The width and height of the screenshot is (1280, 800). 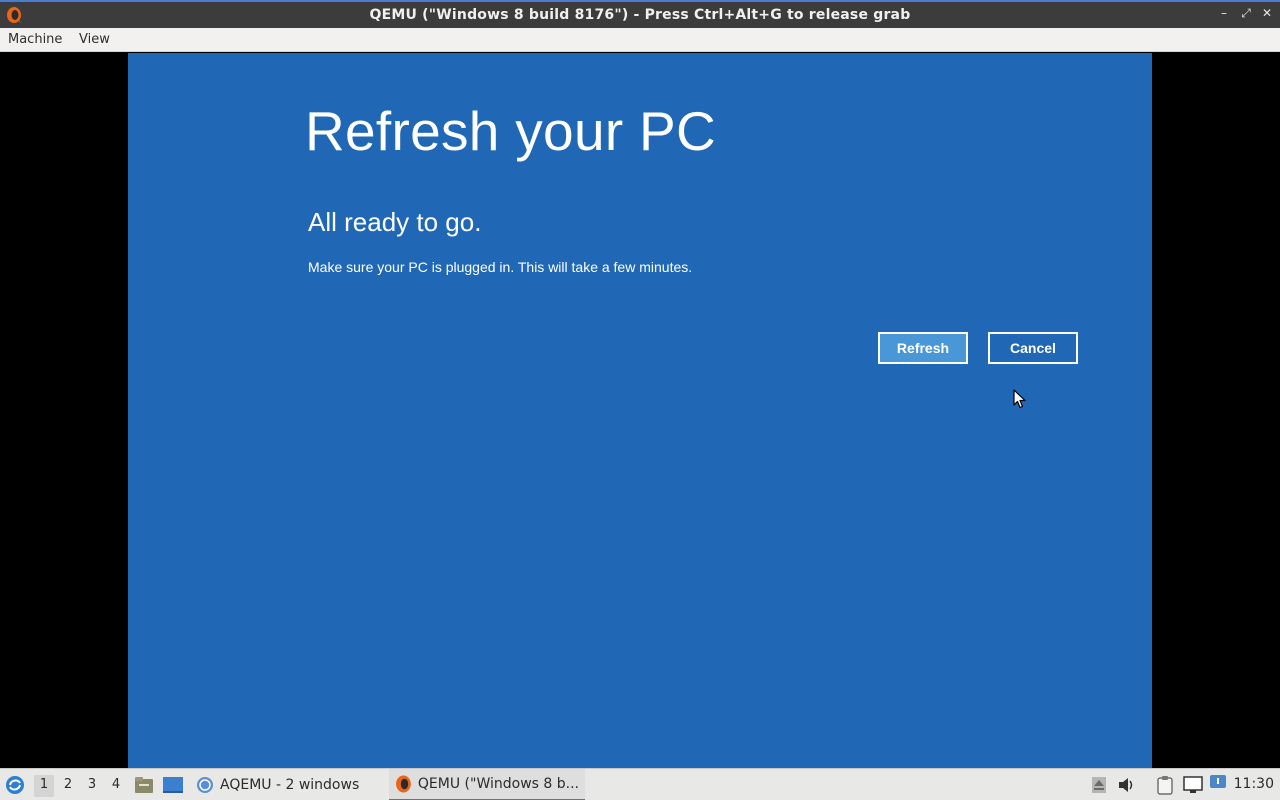 I want to click on notification-icon, so click(x=1218, y=783).